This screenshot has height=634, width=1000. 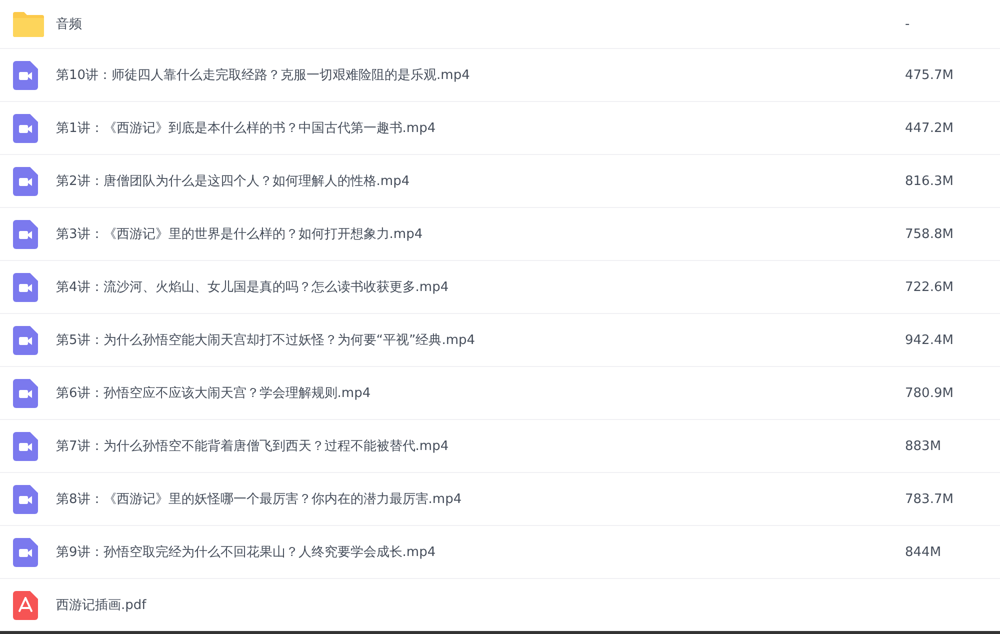 I want to click on file-size: 942.4M, so click(x=929, y=340).